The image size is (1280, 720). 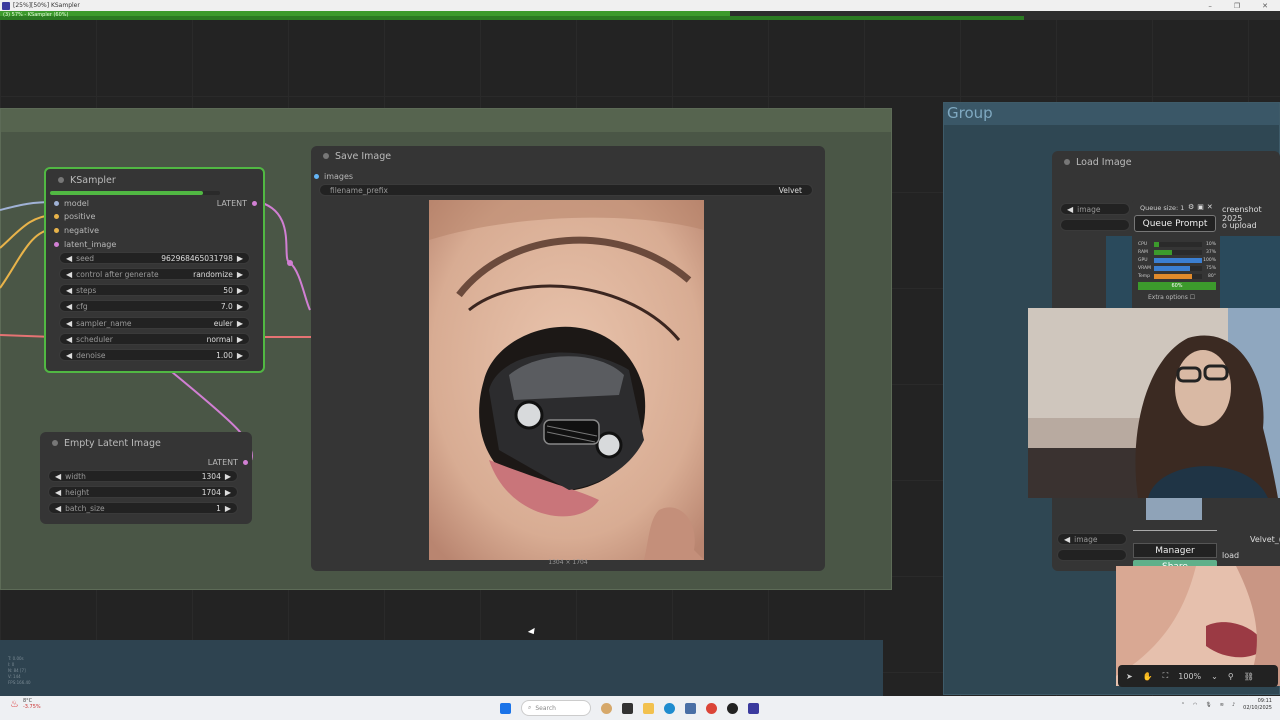 I want to click on select-tool-icon: ➤, so click(x=1129, y=676).